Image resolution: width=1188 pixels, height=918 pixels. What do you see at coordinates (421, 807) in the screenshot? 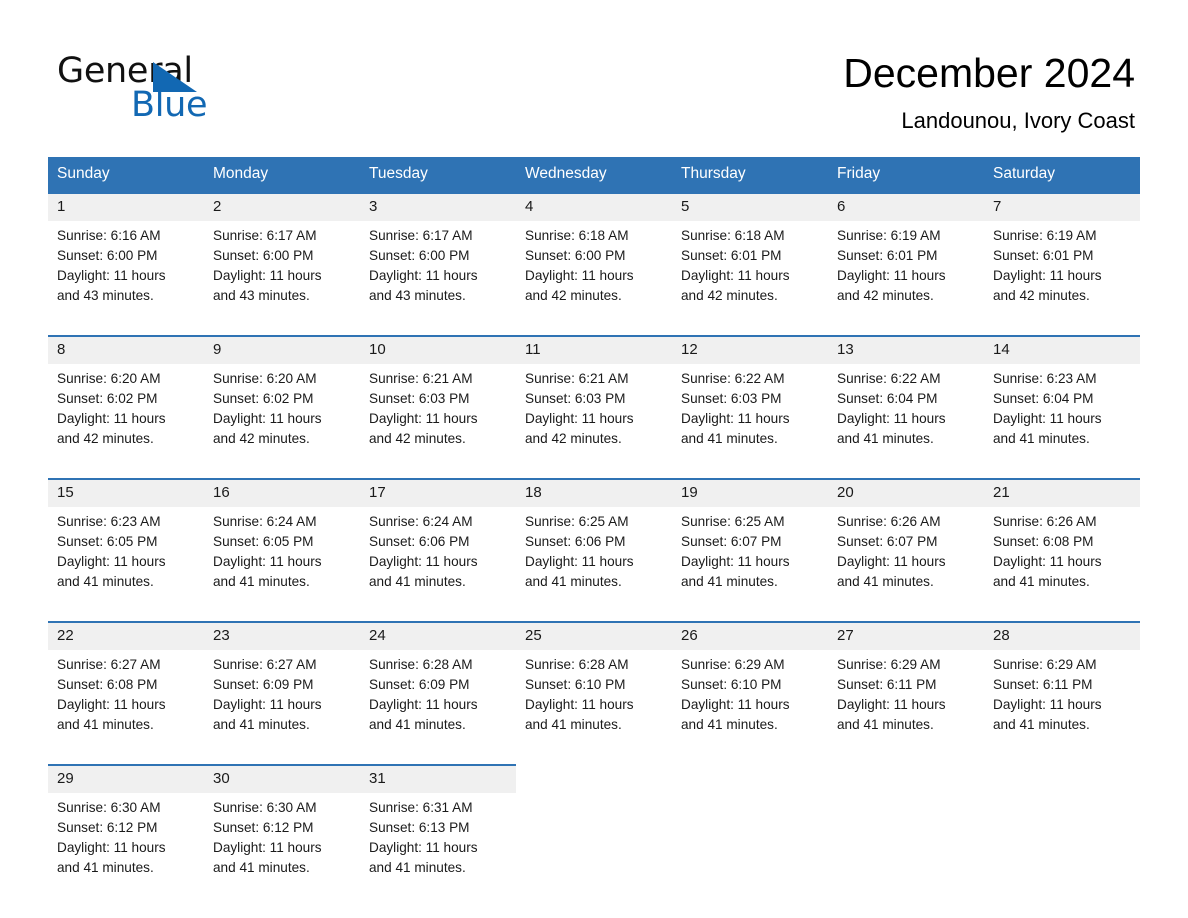
I see `sunrise-text: Sunrise: 6:31 AM` at bounding box center [421, 807].